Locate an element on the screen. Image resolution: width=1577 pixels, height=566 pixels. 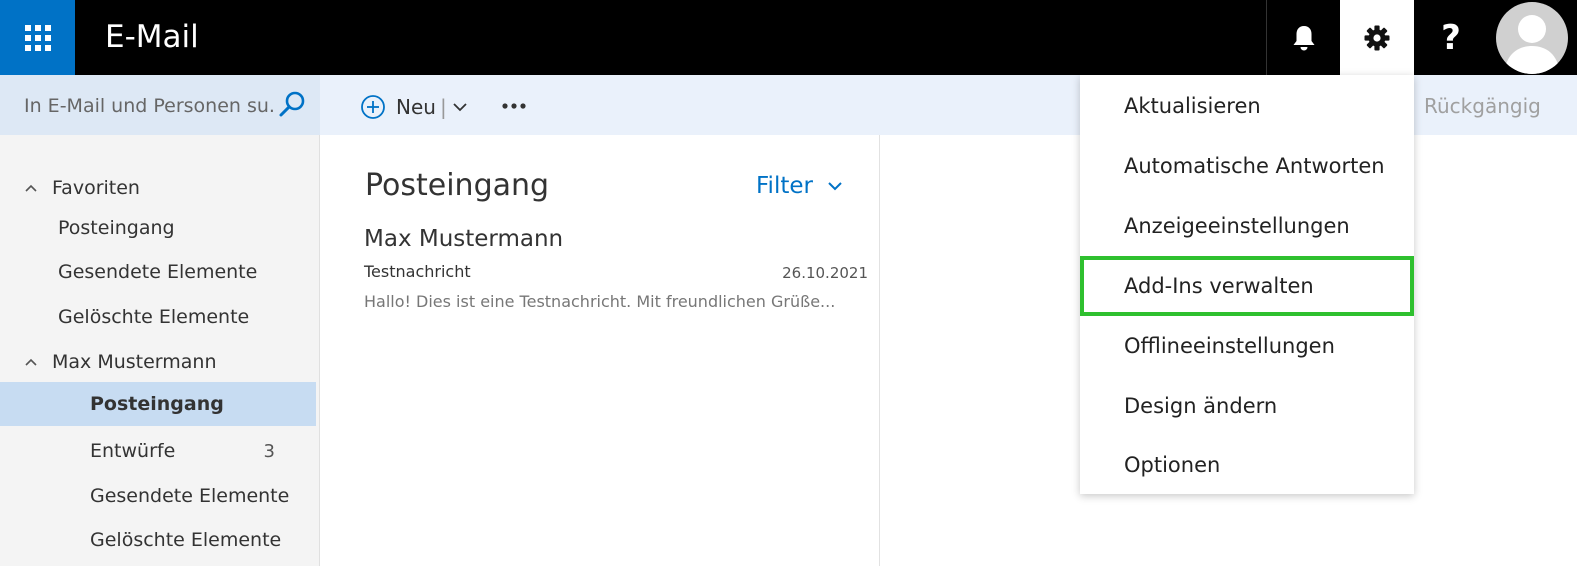
app-launcher-button is located at coordinates (37, 37).